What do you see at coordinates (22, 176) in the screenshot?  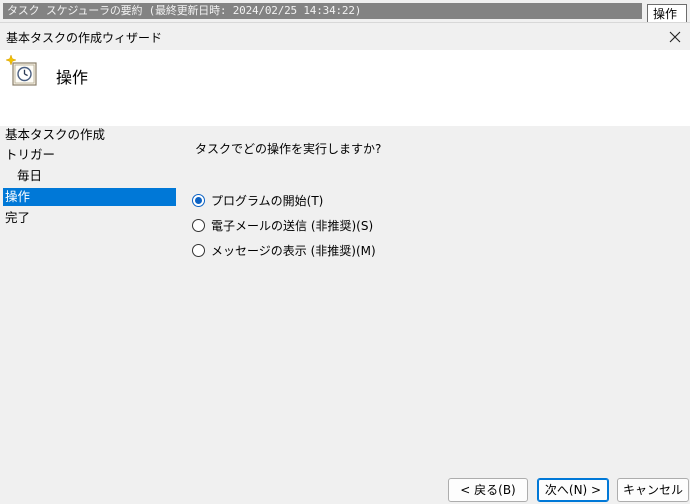 I see `nav-item-daily: 毎日` at bounding box center [22, 176].